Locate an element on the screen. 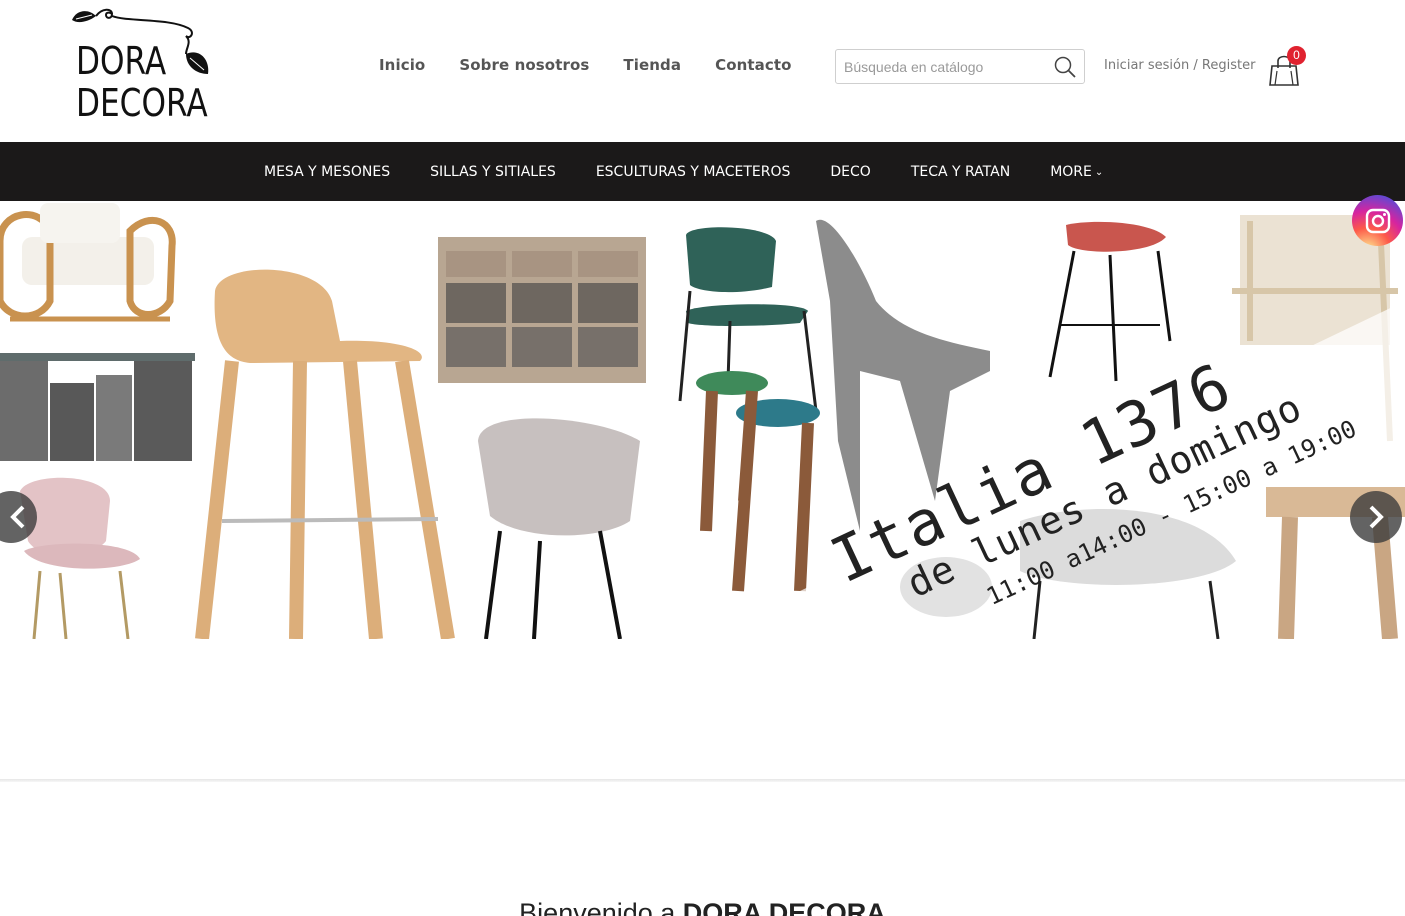  colorful-stools-image is located at coordinates (758, 481).